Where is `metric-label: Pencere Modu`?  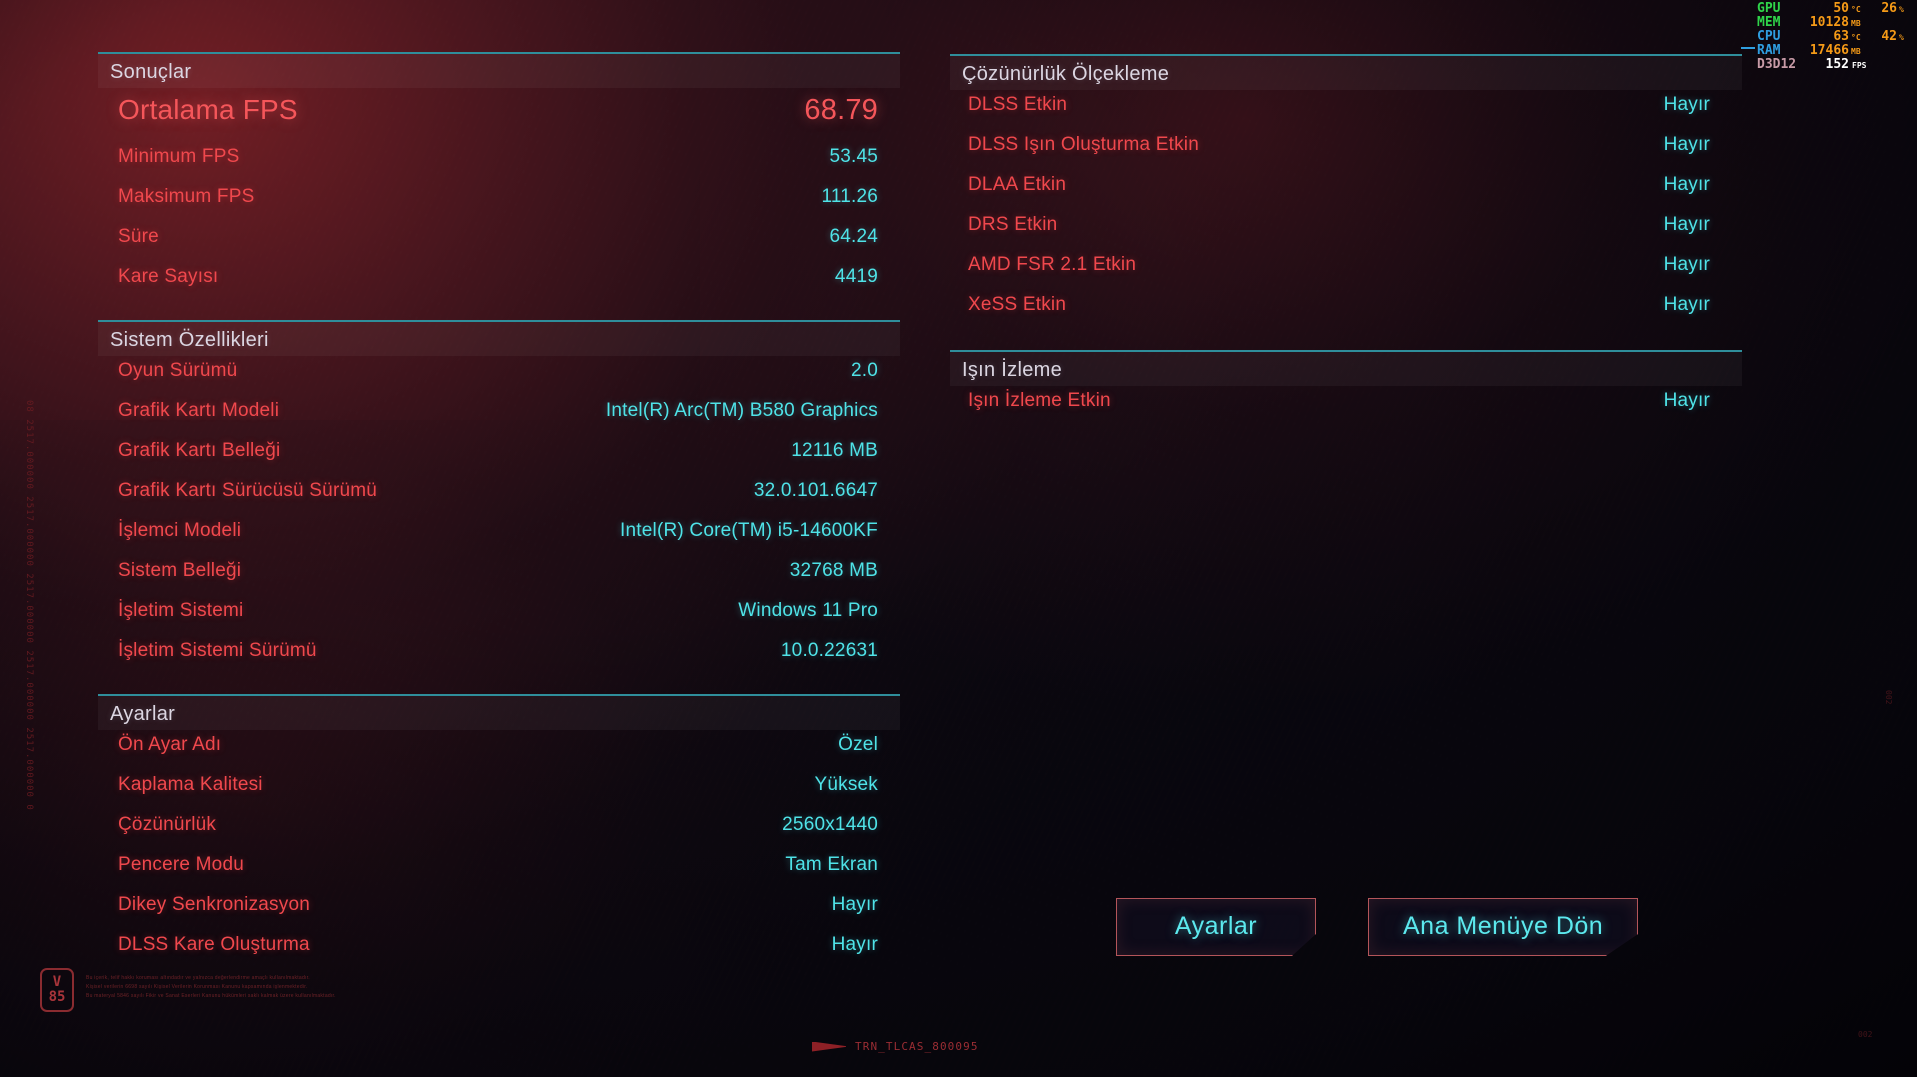
metric-label: Pencere Modu is located at coordinates (181, 864).